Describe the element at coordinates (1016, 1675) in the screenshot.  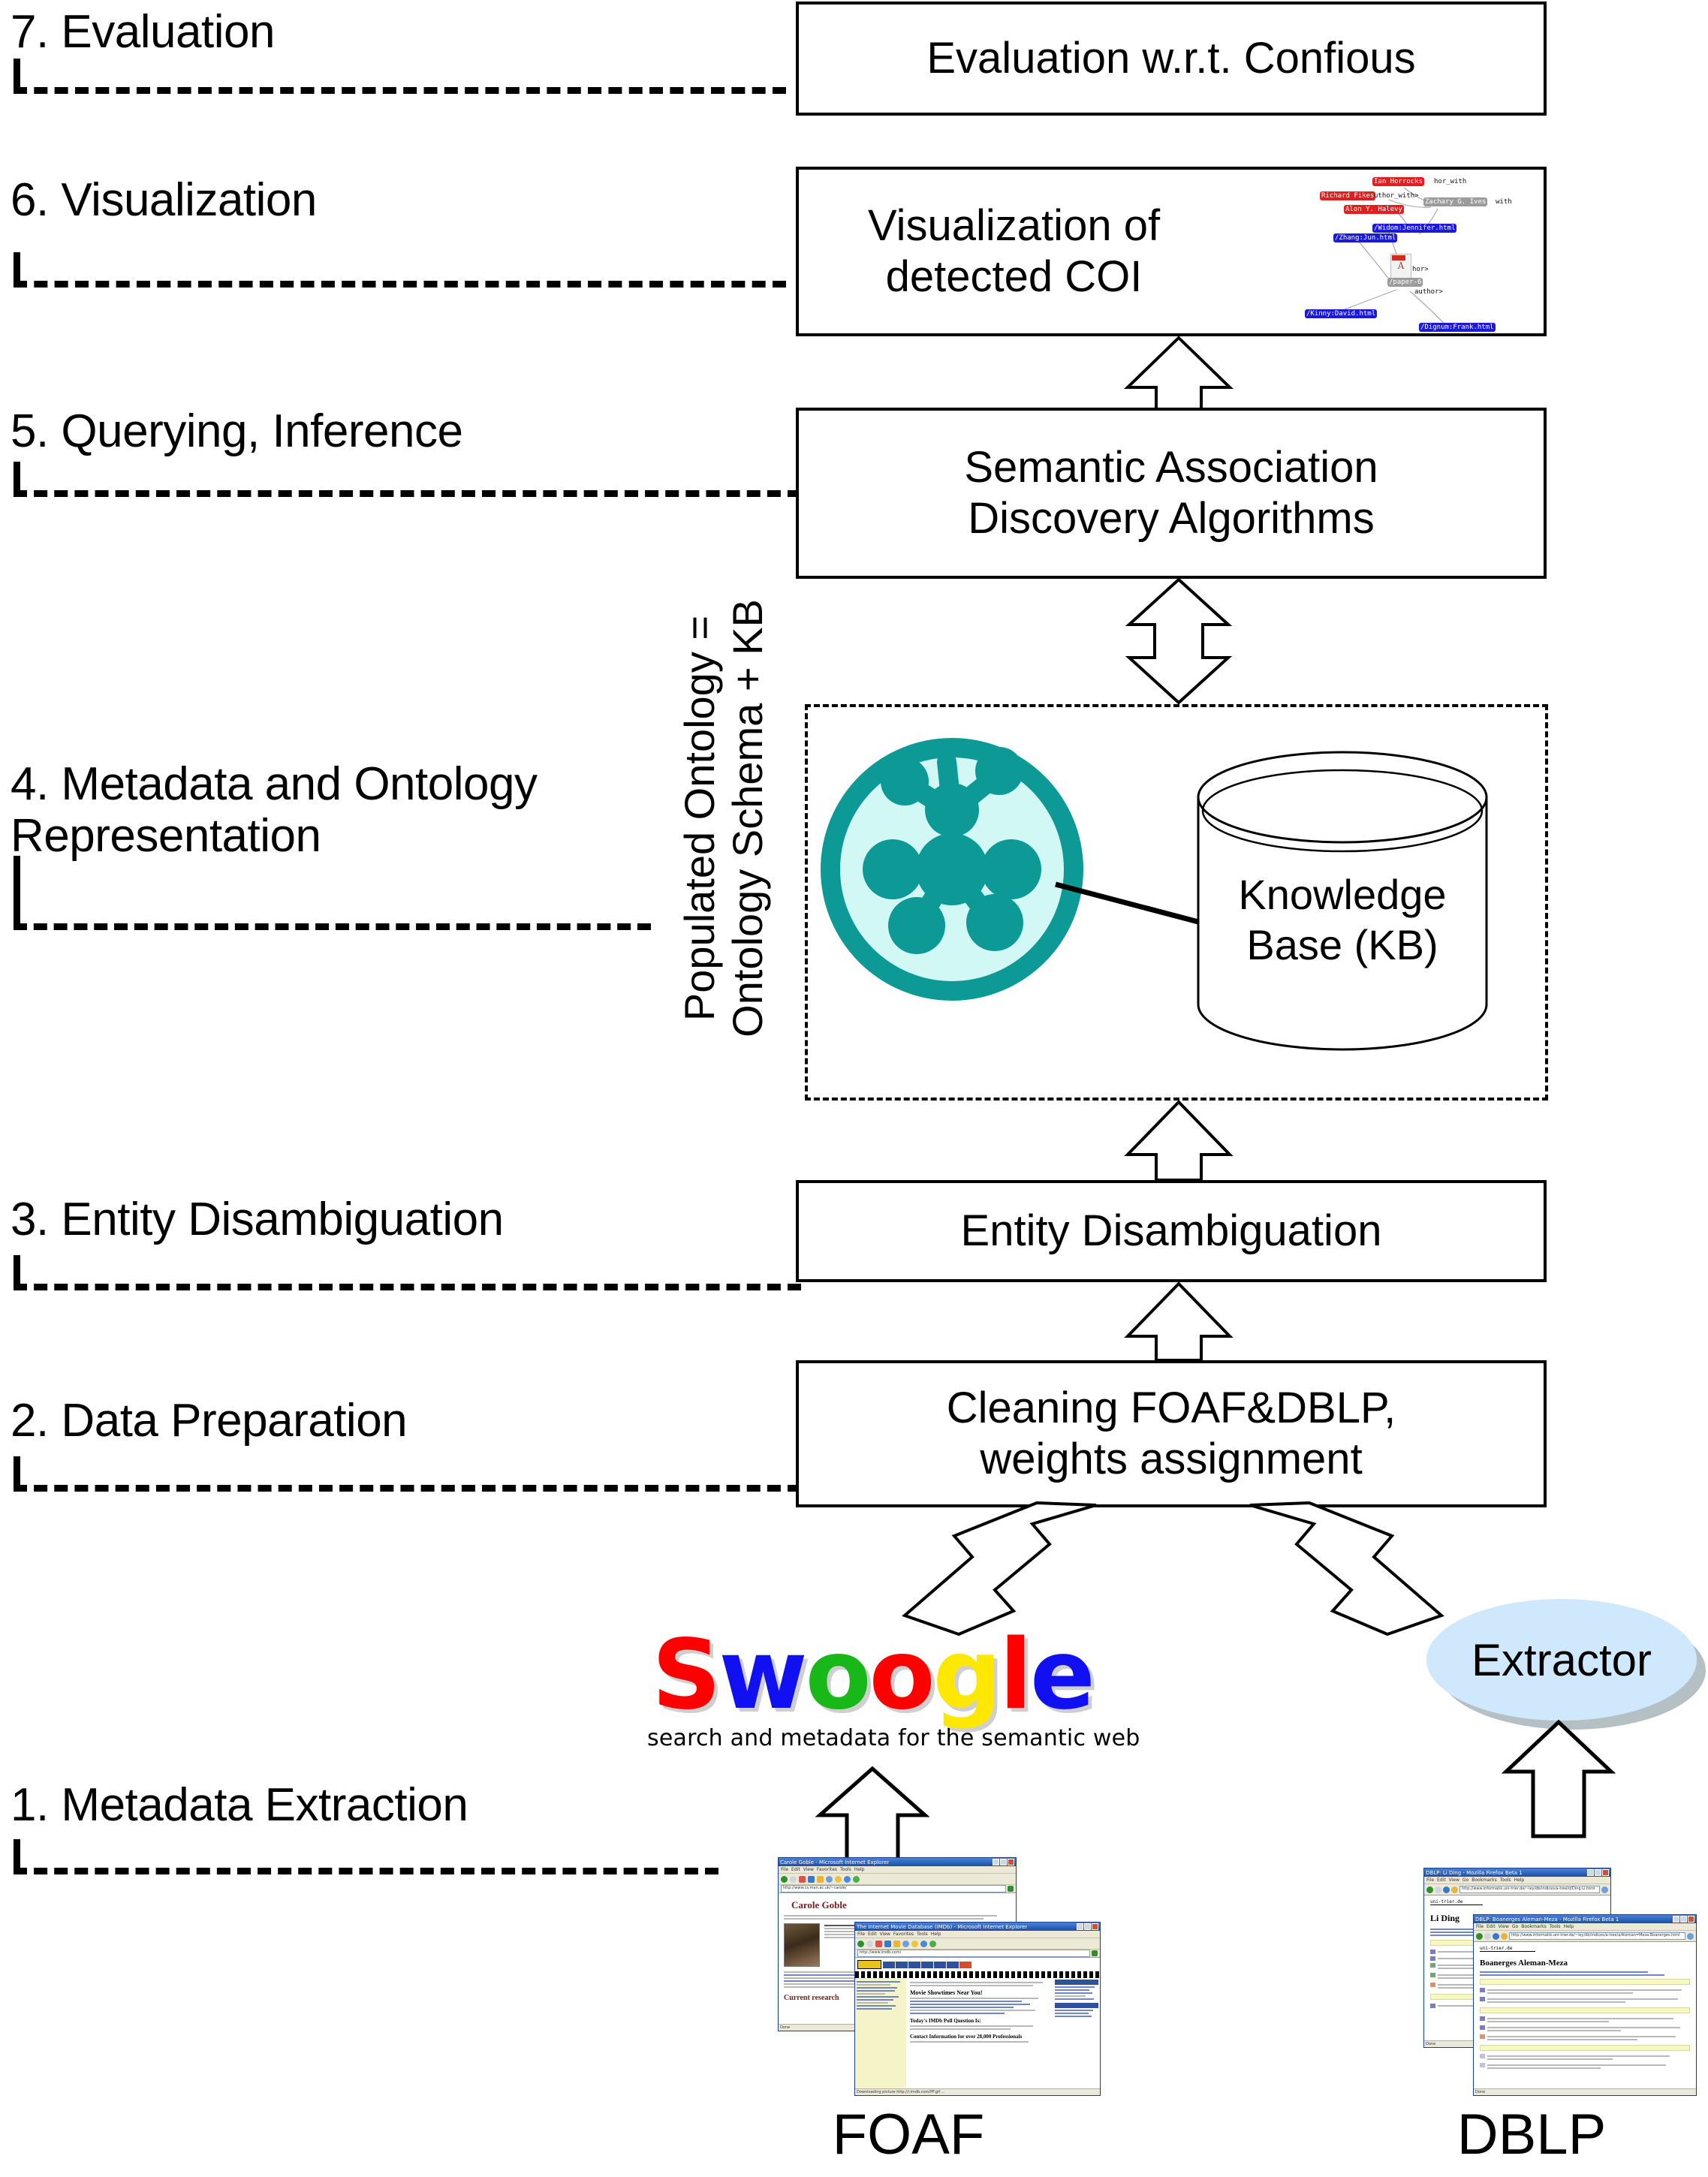
I see `swoogle-letter-l: l` at that location.